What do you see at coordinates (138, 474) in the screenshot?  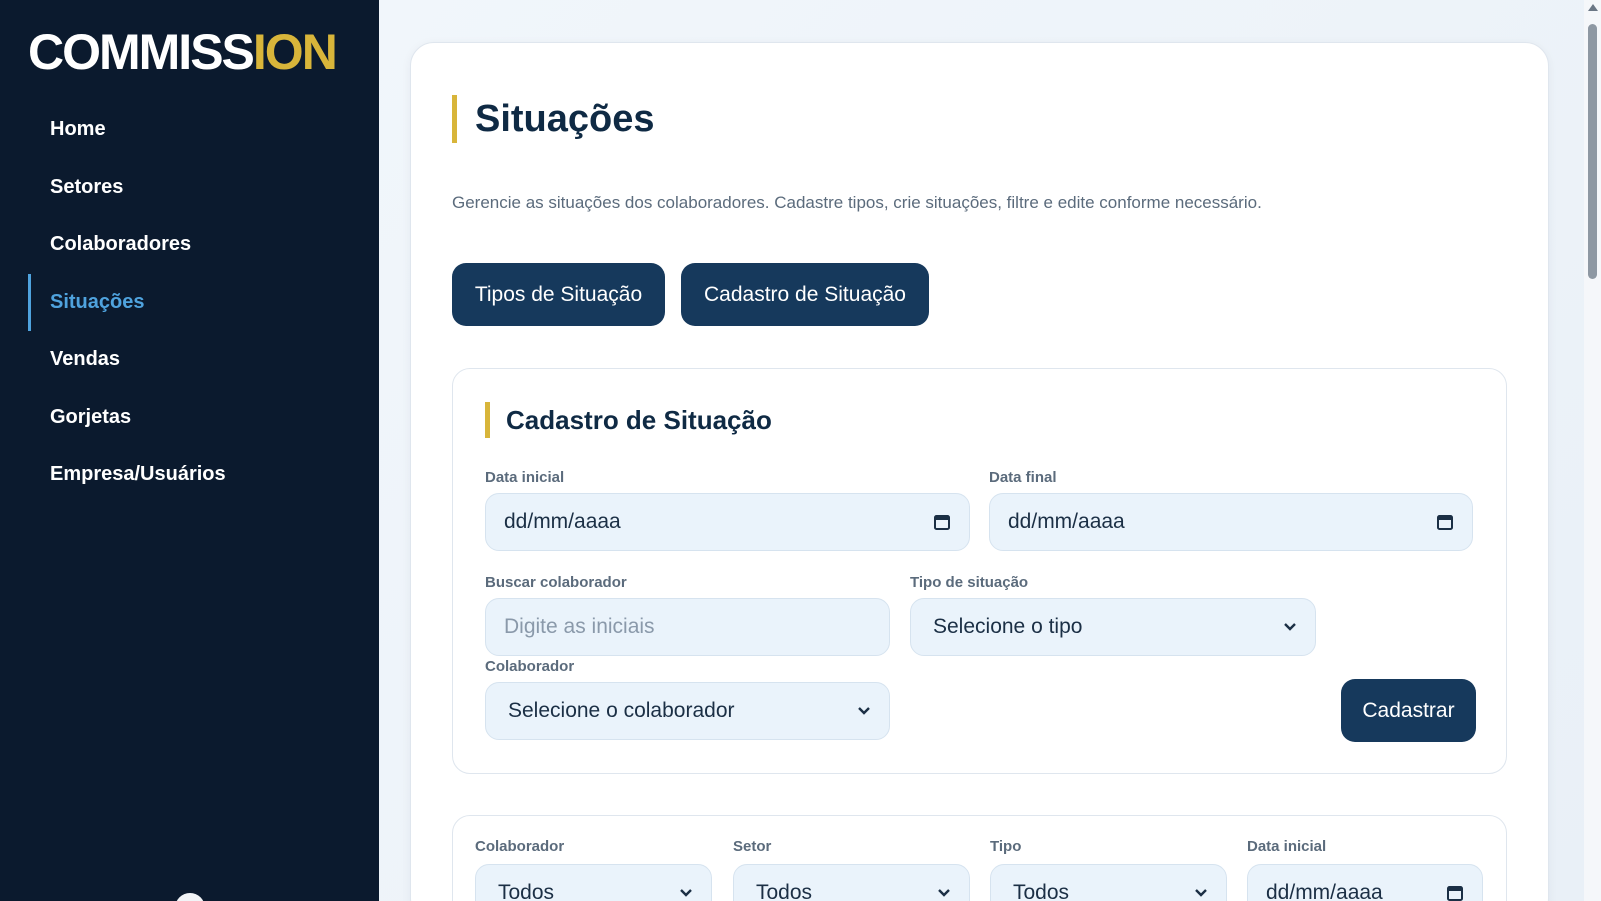 I see `sidebar-item-label: Empresa/Usuários` at bounding box center [138, 474].